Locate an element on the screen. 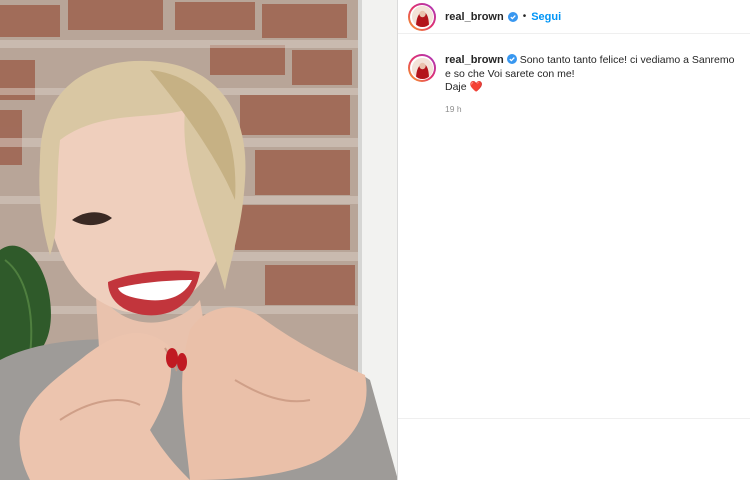  post-header: real_brown • Segui is located at coordinates (574, 17).